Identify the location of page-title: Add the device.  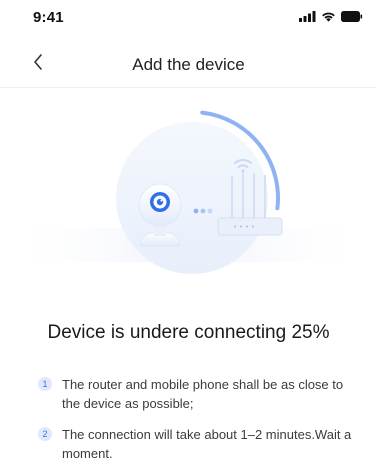
(188, 64).